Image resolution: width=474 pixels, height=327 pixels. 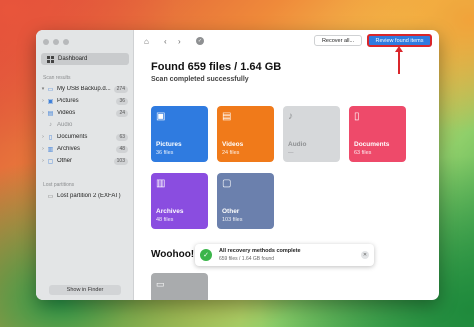 I want to click on sidebar-item-label: Pictures, so click(x=68, y=101).